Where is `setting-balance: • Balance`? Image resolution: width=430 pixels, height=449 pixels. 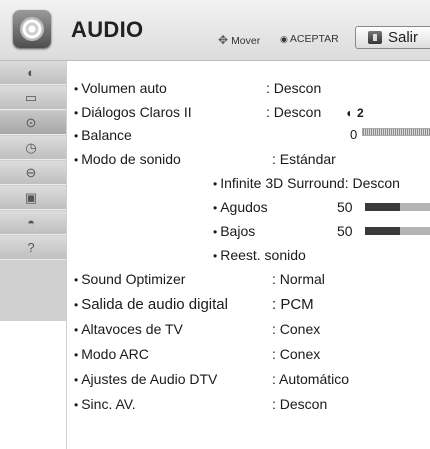
setting-balance: • Balance is located at coordinates (103, 135).